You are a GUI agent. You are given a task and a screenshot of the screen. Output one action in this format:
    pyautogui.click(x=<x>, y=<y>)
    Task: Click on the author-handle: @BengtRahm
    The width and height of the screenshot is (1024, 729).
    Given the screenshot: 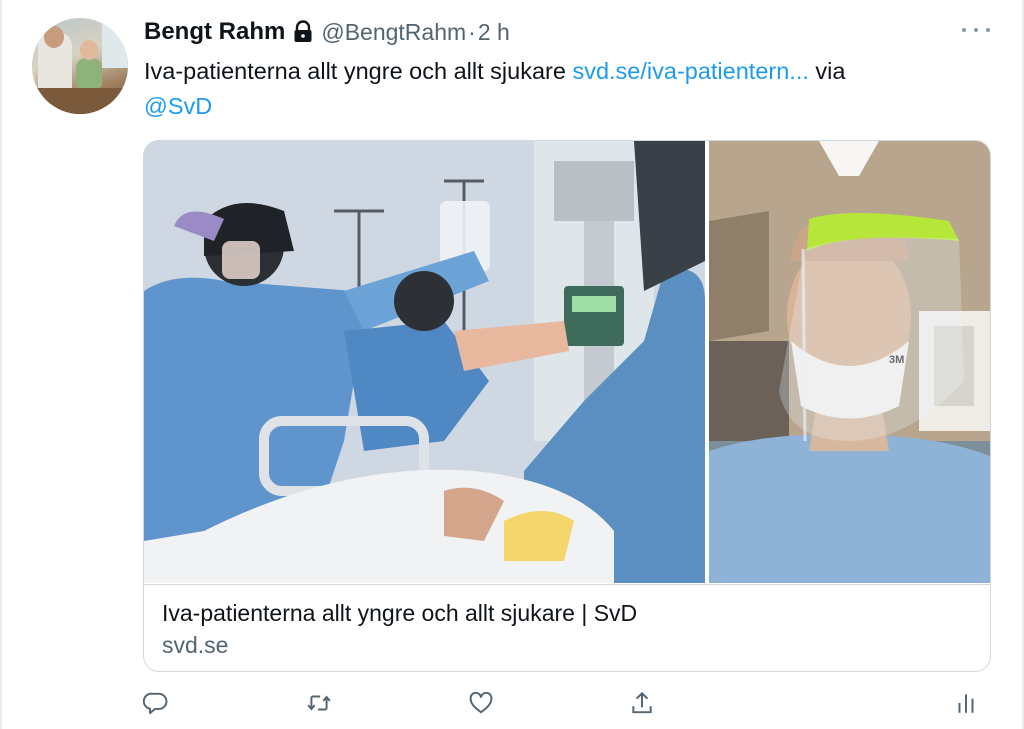 What is the action you would take?
    pyautogui.click(x=393, y=32)
    